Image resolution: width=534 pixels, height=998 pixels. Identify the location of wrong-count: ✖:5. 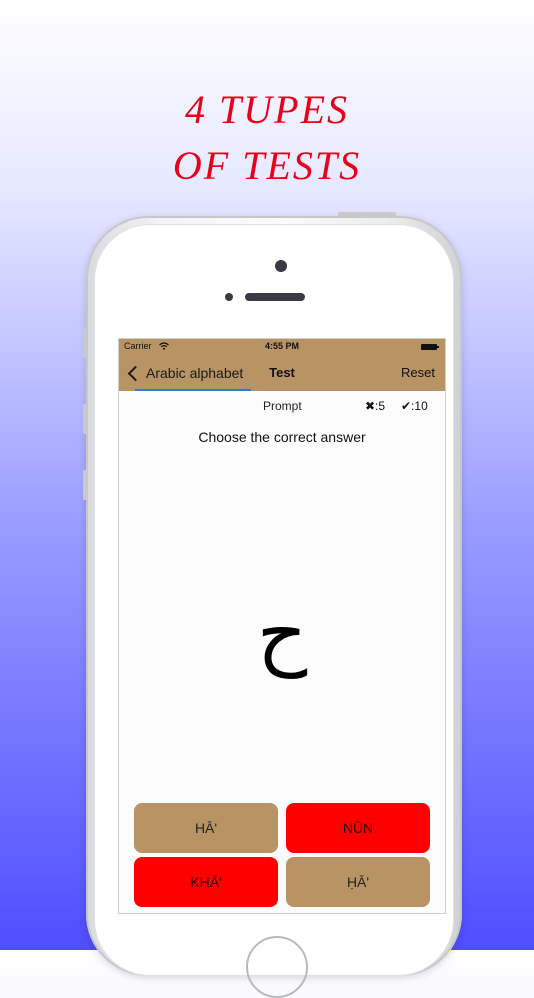
(375, 406).